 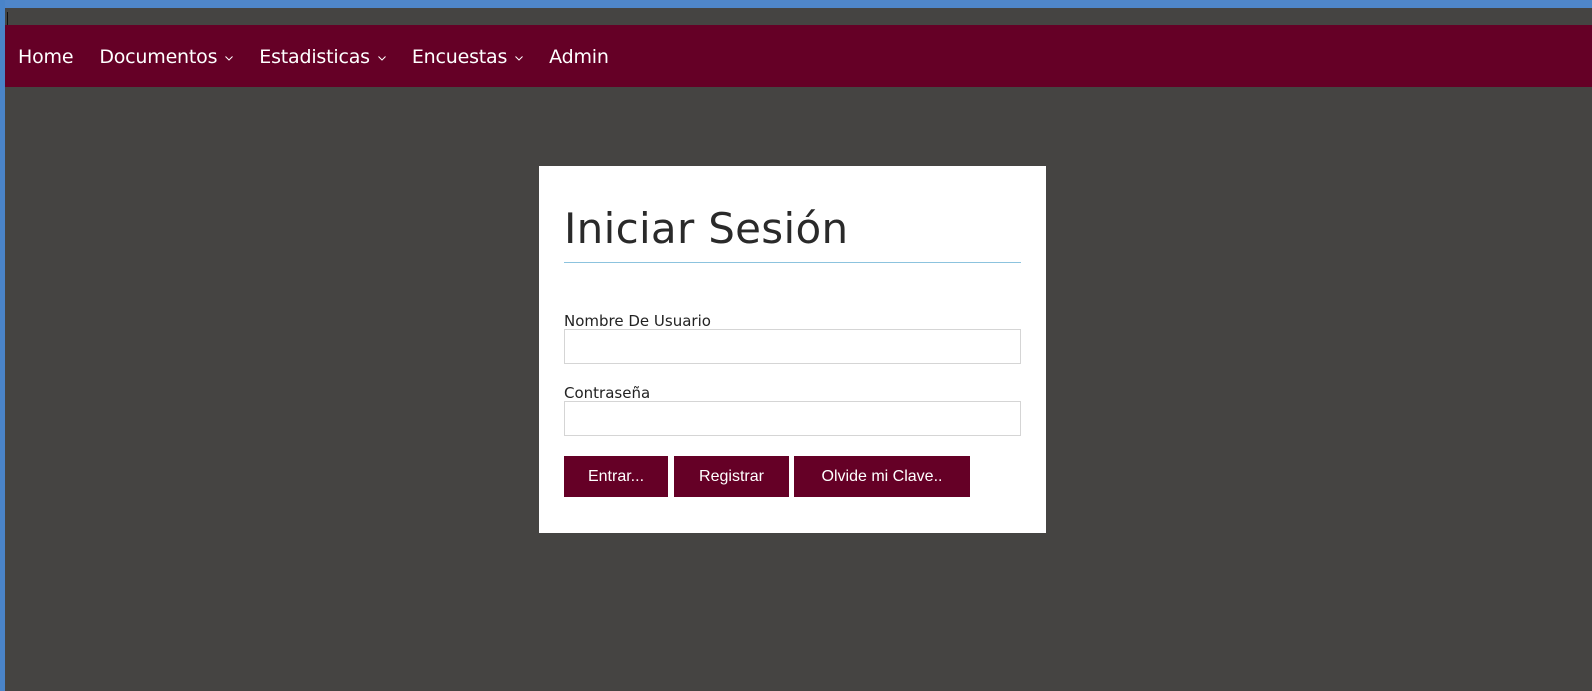 I want to click on nav-item-documentos: Documentos, so click(x=166, y=56).